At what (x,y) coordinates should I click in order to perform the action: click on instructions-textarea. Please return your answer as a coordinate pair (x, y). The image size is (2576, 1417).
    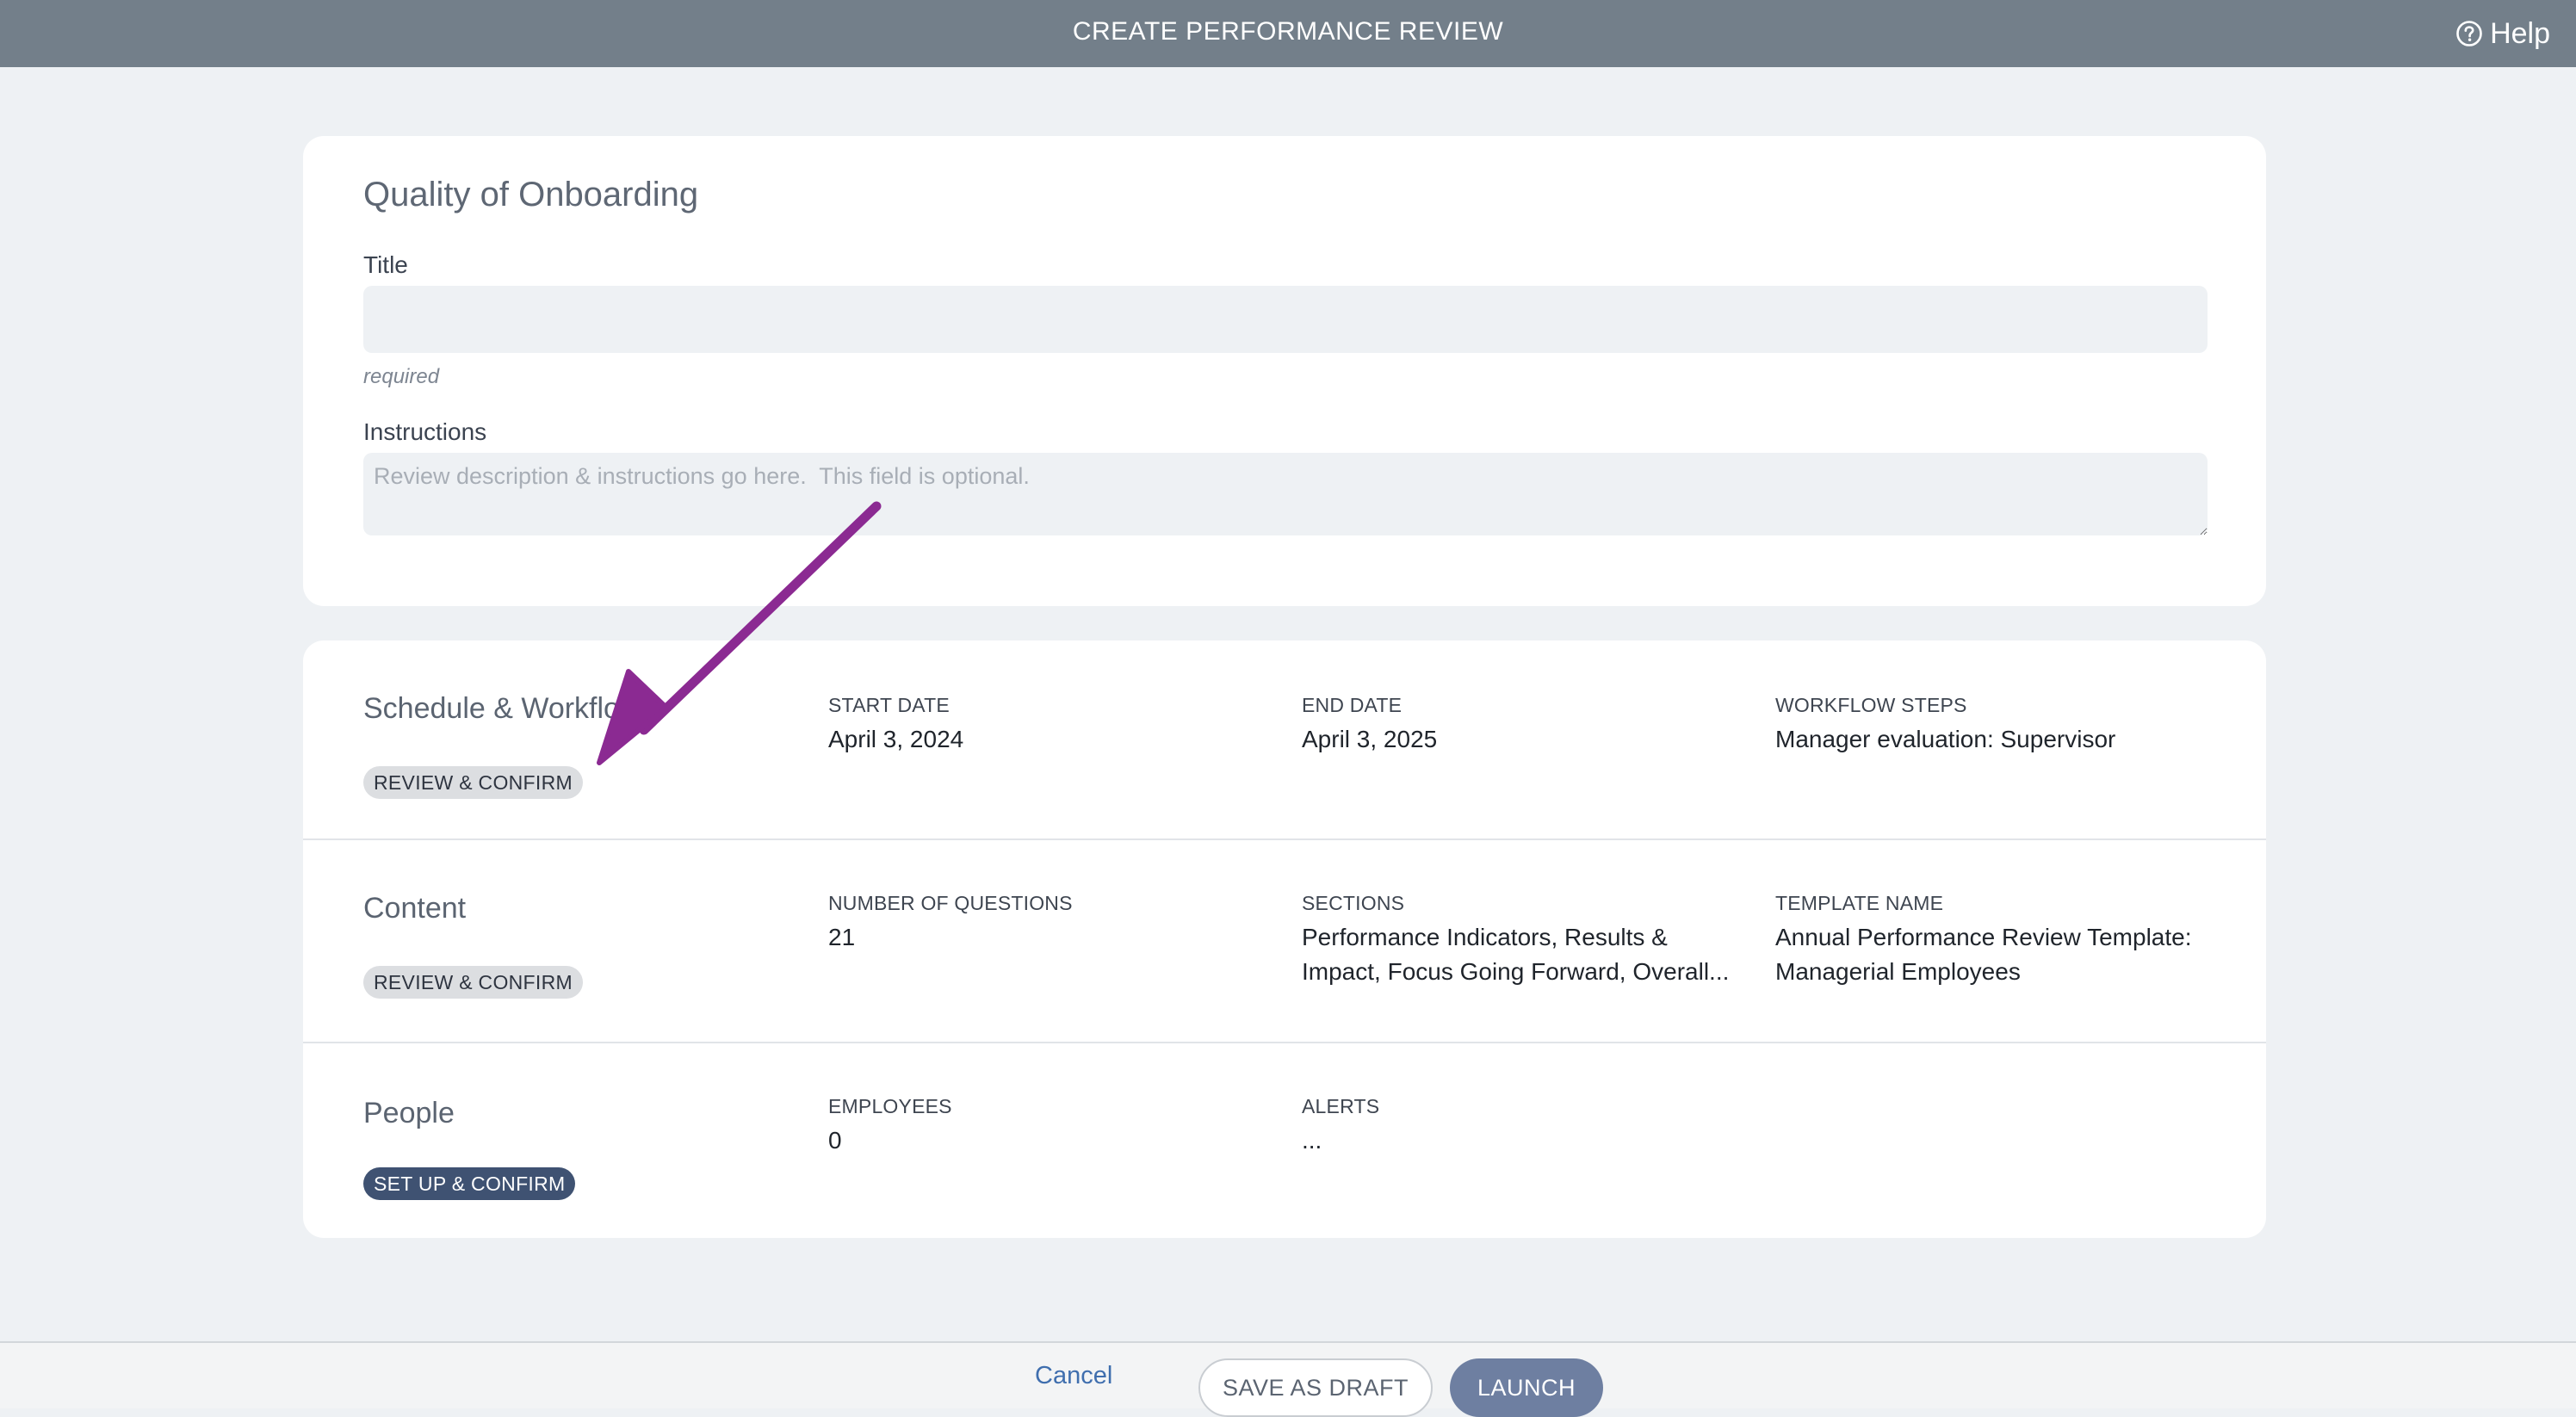
    Looking at the image, I should click on (1286, 494).